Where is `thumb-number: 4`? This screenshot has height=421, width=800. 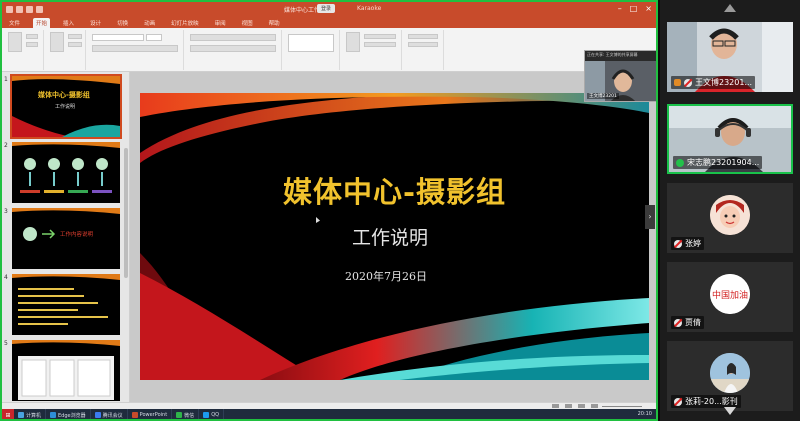
thumb-number: 4 is located at coordinates (6, 277).